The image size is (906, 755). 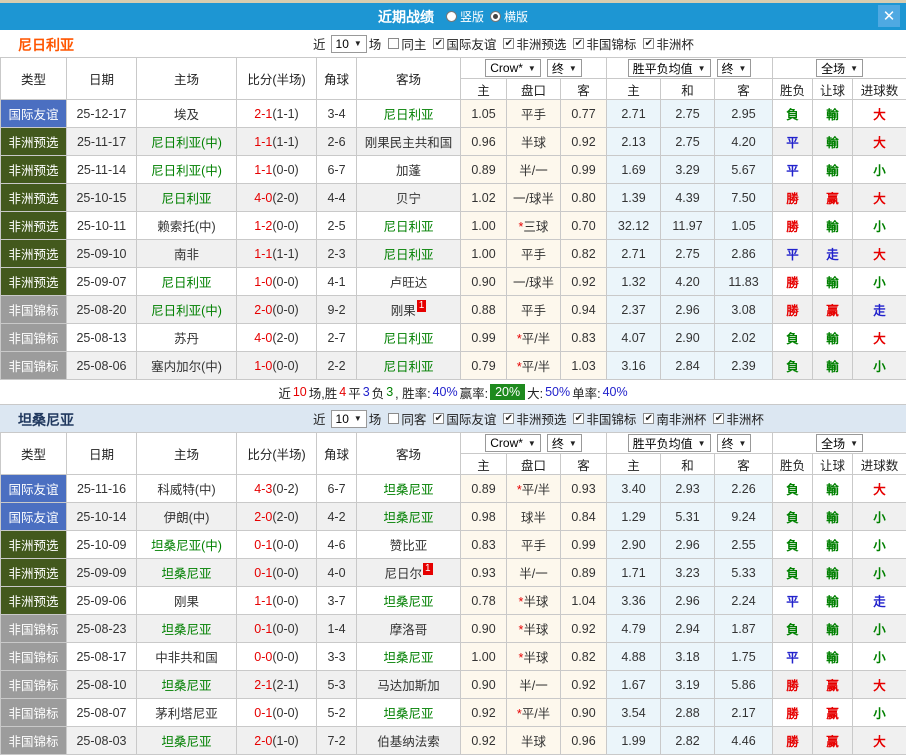 What do you see at coordinates (276, 141) in the screenshot?
I see `score-cell: 1-1(1-1)` at bounding box center [276, 141].